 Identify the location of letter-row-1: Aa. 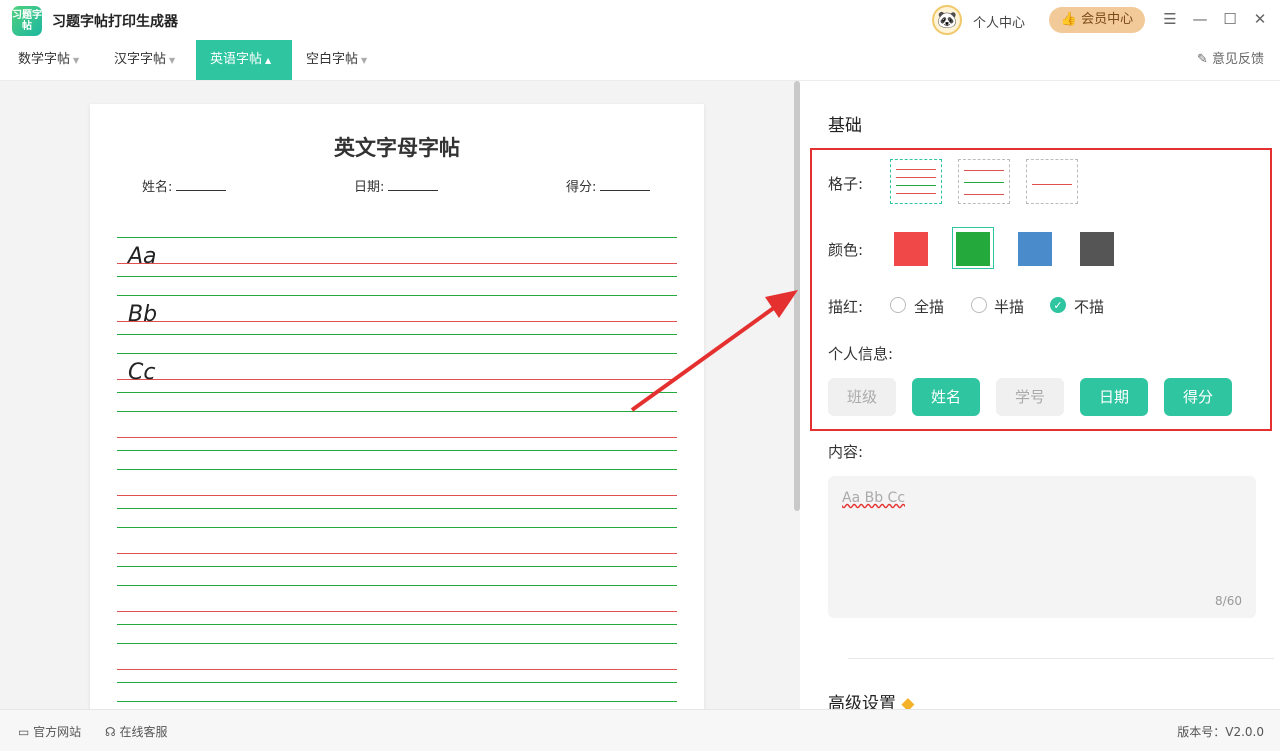
(142, 256).